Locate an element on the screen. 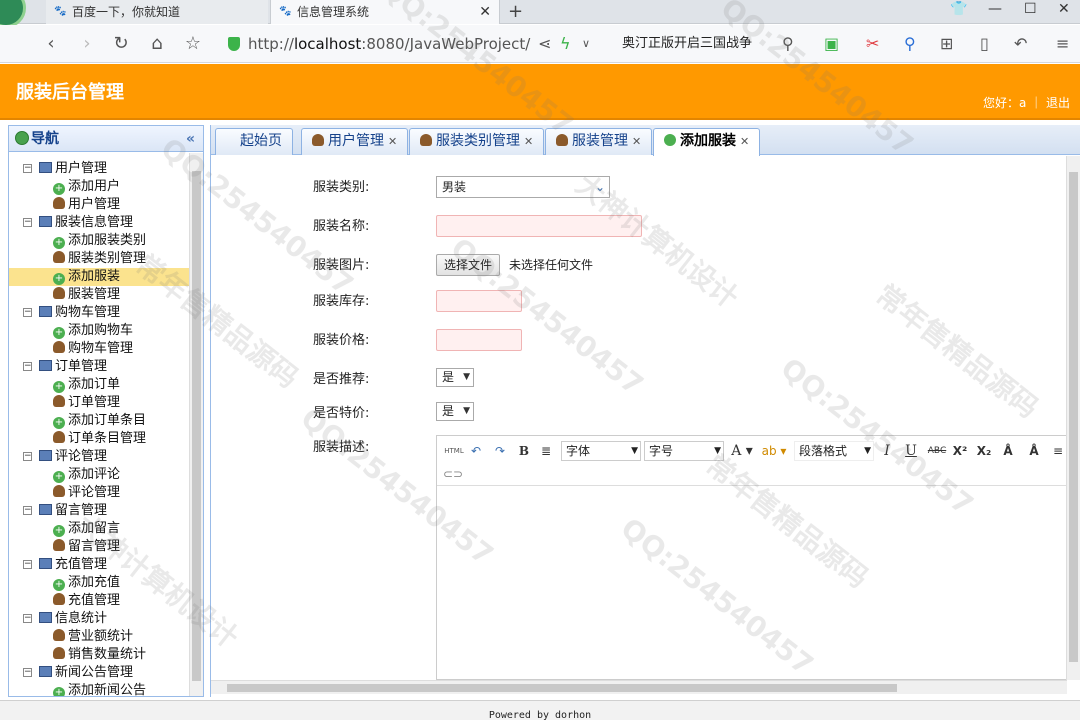 Image resolution: width=1080 pixels, height=720 pixels. lightning-icon: ϟ is located at coordinates (565, 44).